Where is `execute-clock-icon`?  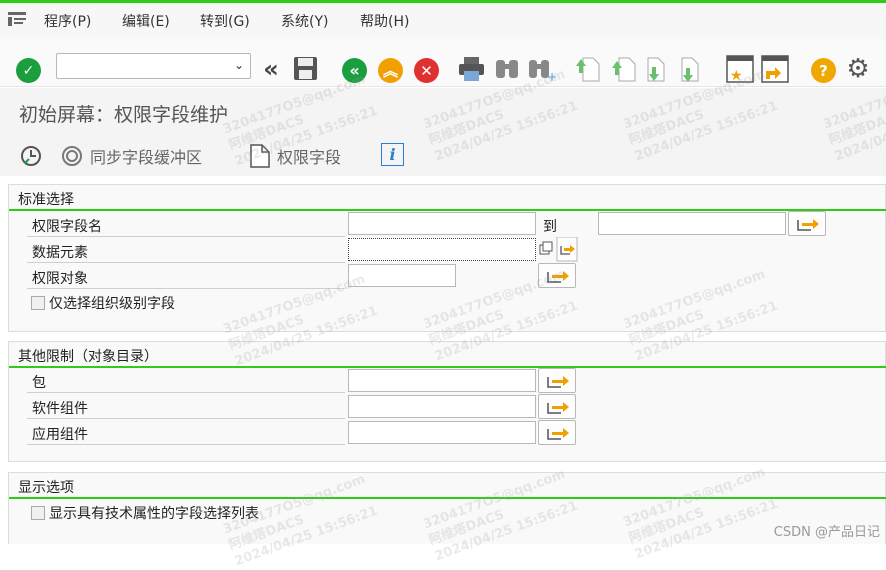 execute-clock-icon is located at coordinates (31, 156).